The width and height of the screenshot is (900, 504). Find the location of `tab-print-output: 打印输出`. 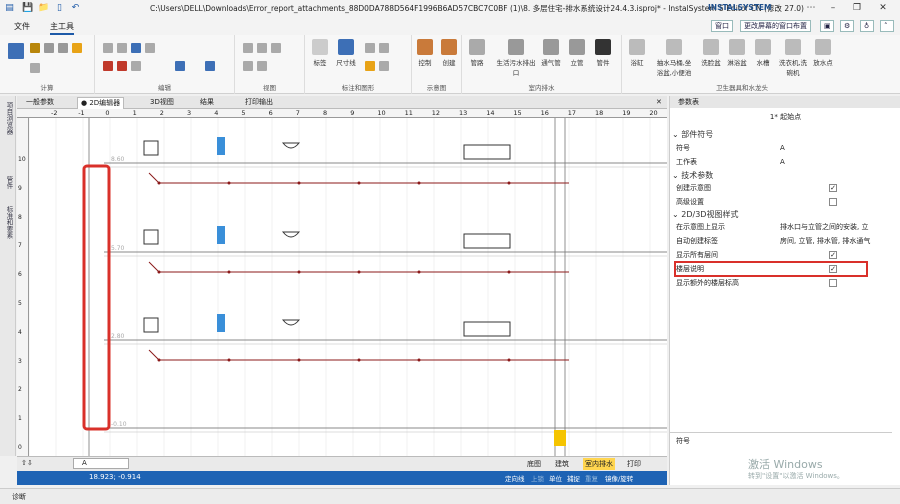

tab-print-output: 打印输出 is located at coordinates (259, 103).